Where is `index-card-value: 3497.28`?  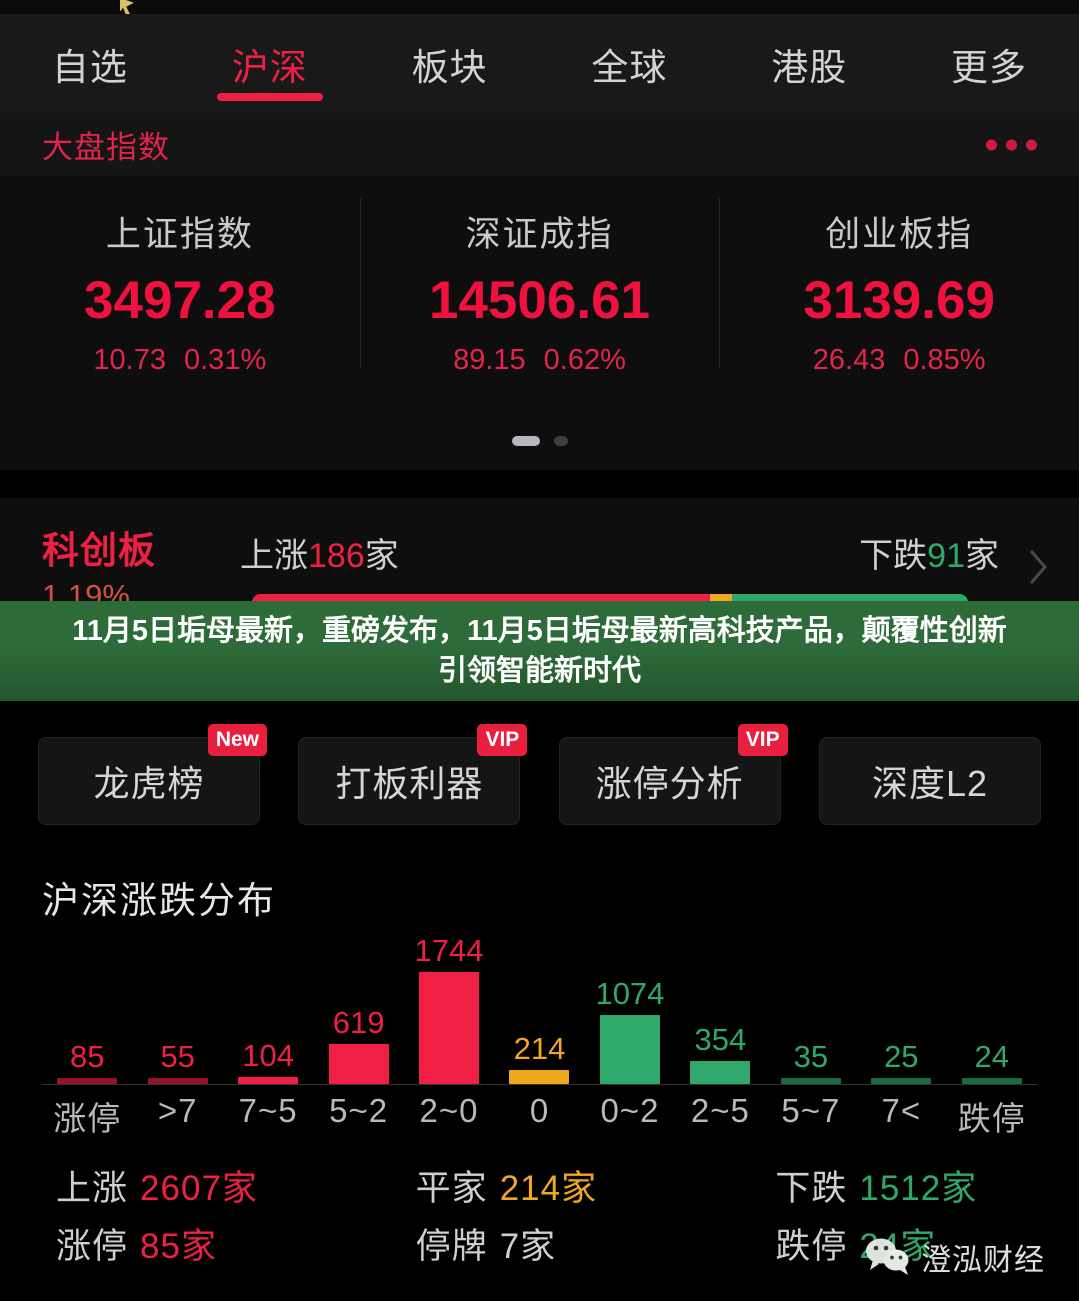
index-card-value: 3497.28 is located at coordinates (180, 300).